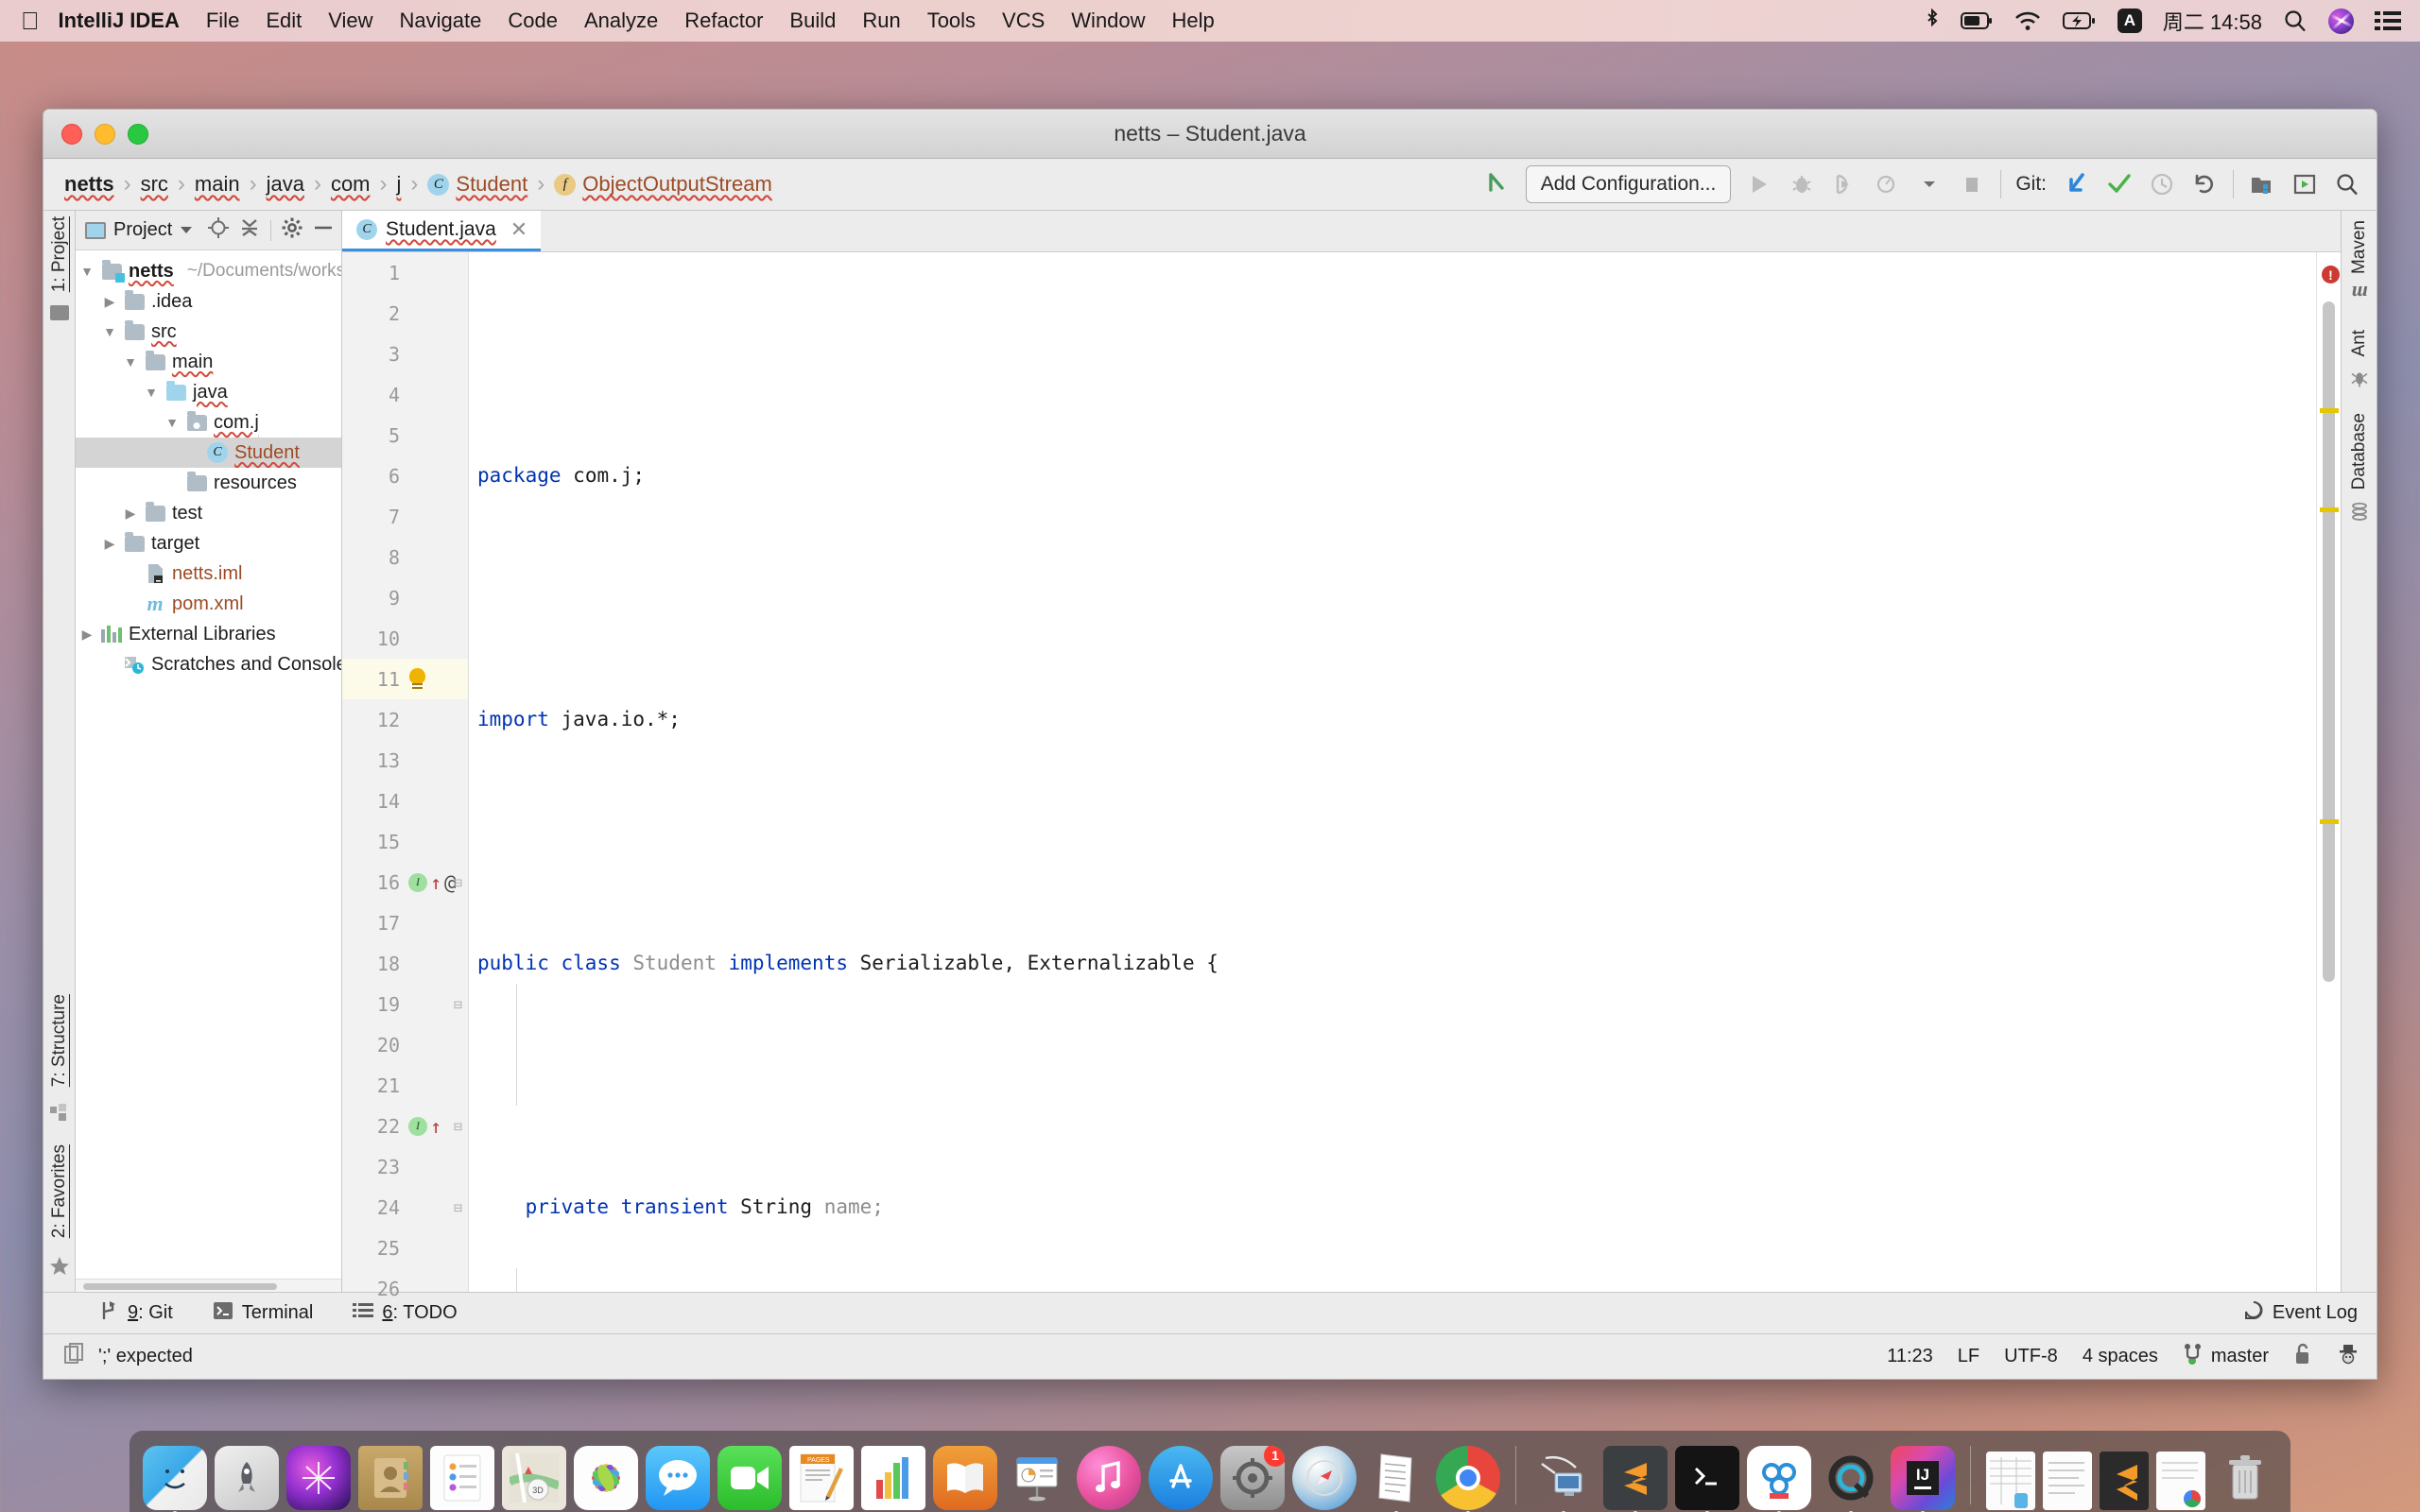 The image size is (2420, 1512). What do you see at coordinates (2304, 184) in the screenshot?
I see `terminal-run-icon` at bounding box center [2304, 184].